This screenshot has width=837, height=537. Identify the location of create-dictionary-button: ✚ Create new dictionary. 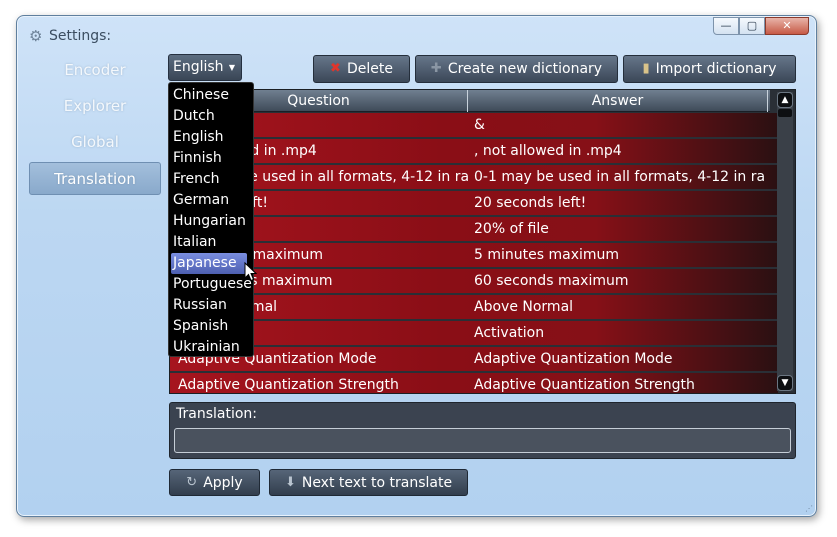
(516, 69).